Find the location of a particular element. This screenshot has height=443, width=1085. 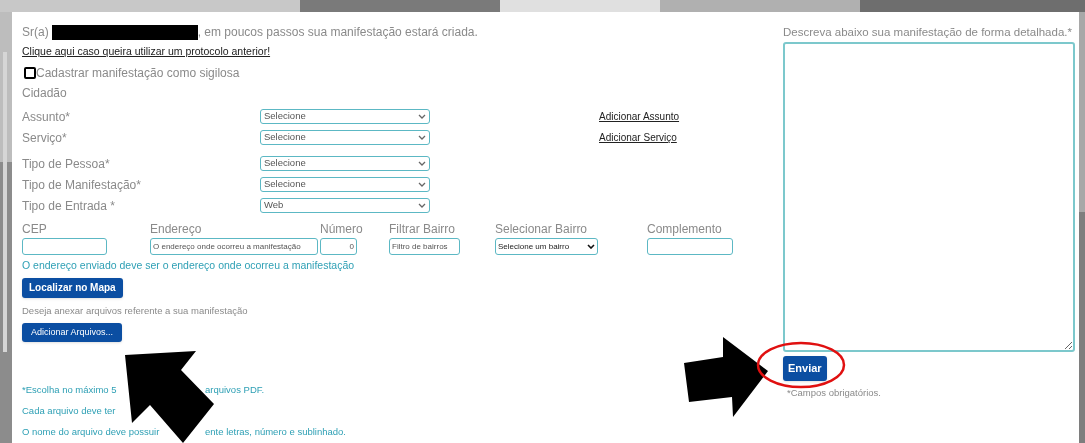

note-text: ente letras, número e sublinhado. is located at coordinates (275, 432).